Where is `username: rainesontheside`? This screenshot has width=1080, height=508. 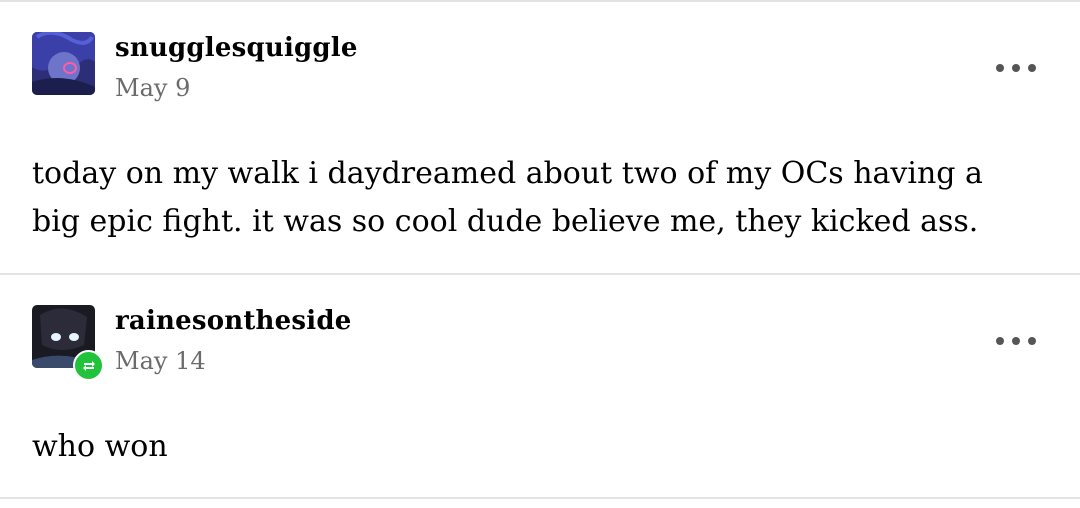 username: rainesontheside is located at coordinates (233, 321).